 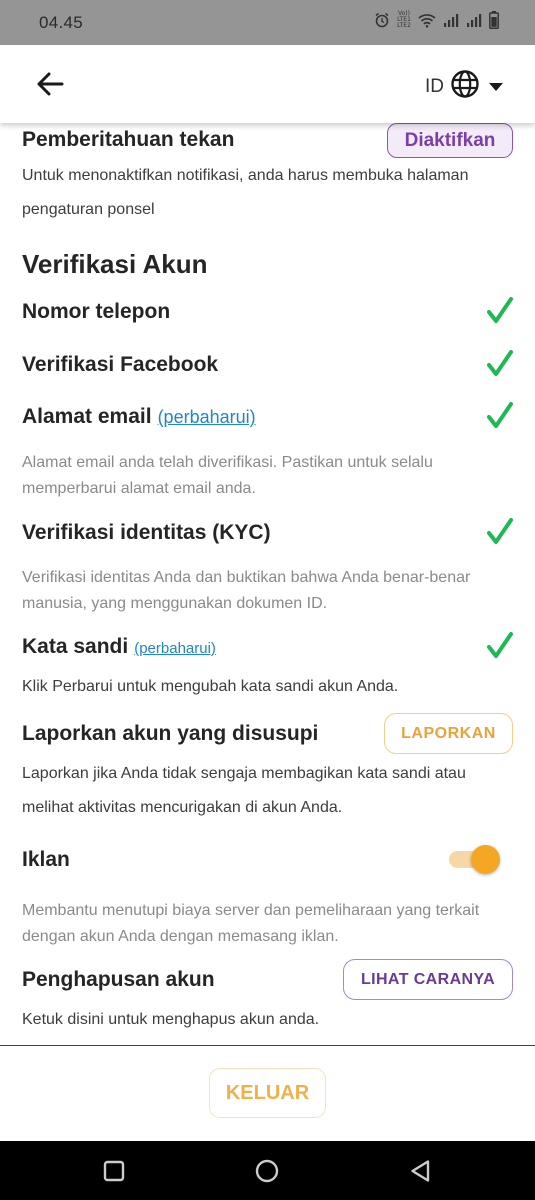 I want to click on caret-down-icon, so click(x=496, y=87).